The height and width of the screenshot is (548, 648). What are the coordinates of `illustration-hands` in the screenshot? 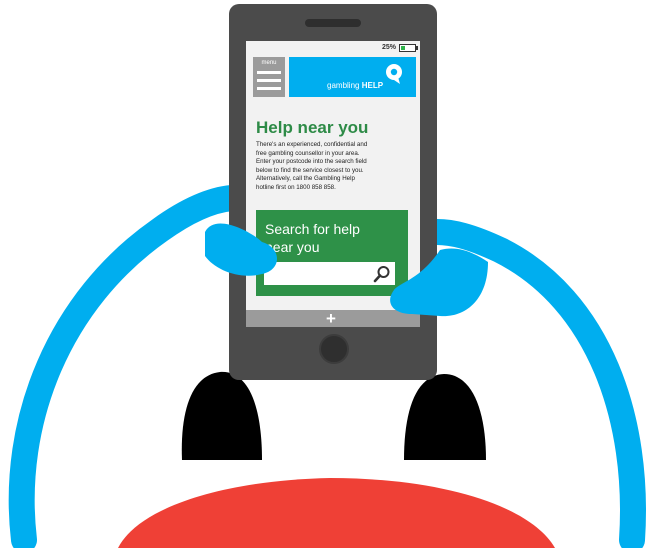 It's located at (346, 270).